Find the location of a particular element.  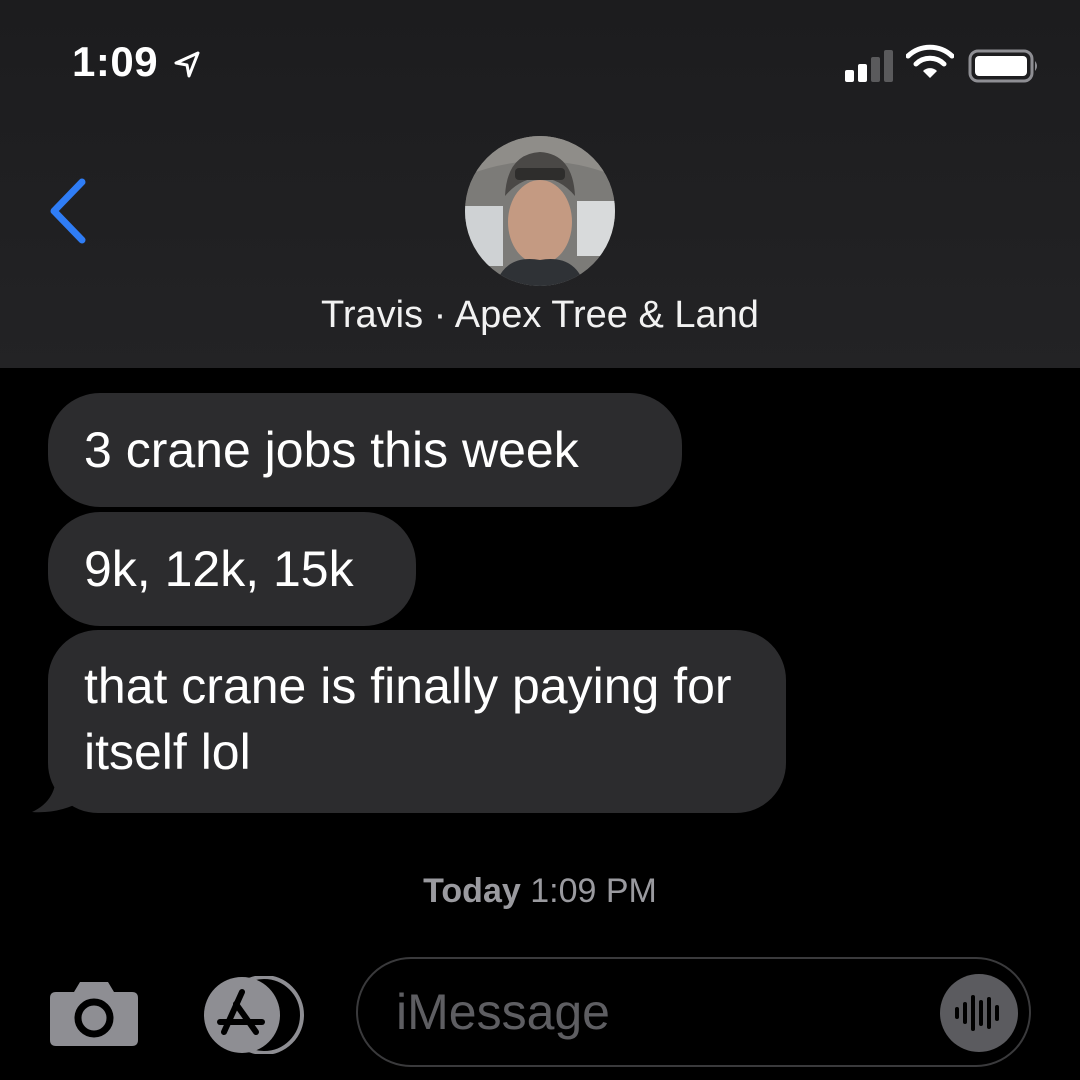

avatar is located at coordinates (540, 211).